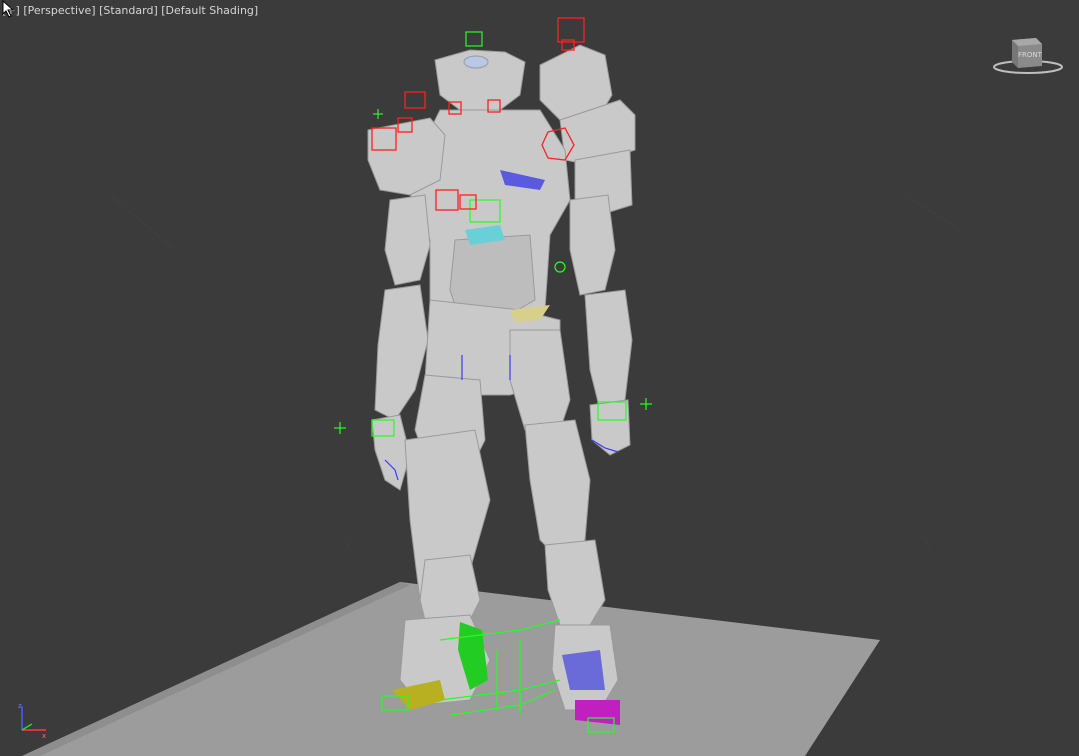 This screenshot has height=756, width=1079. I want to click on viewcube-face-label: FRONT, so click(1030, 55).